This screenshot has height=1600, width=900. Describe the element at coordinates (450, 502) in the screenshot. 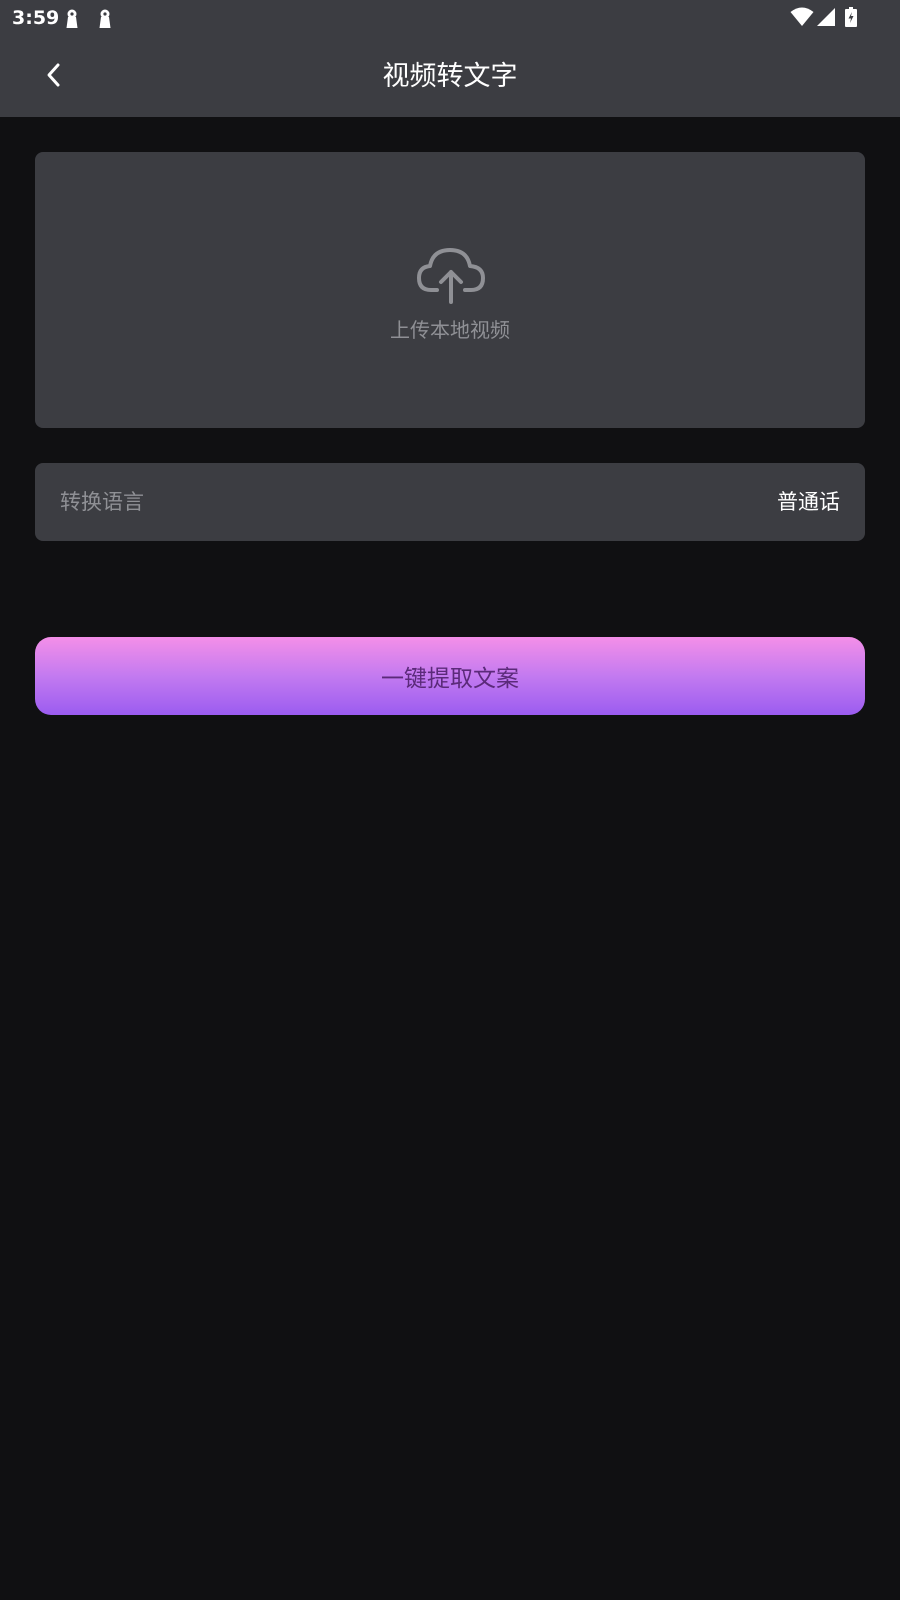

I see `language-selector: 转换语言 普通话` at that location.